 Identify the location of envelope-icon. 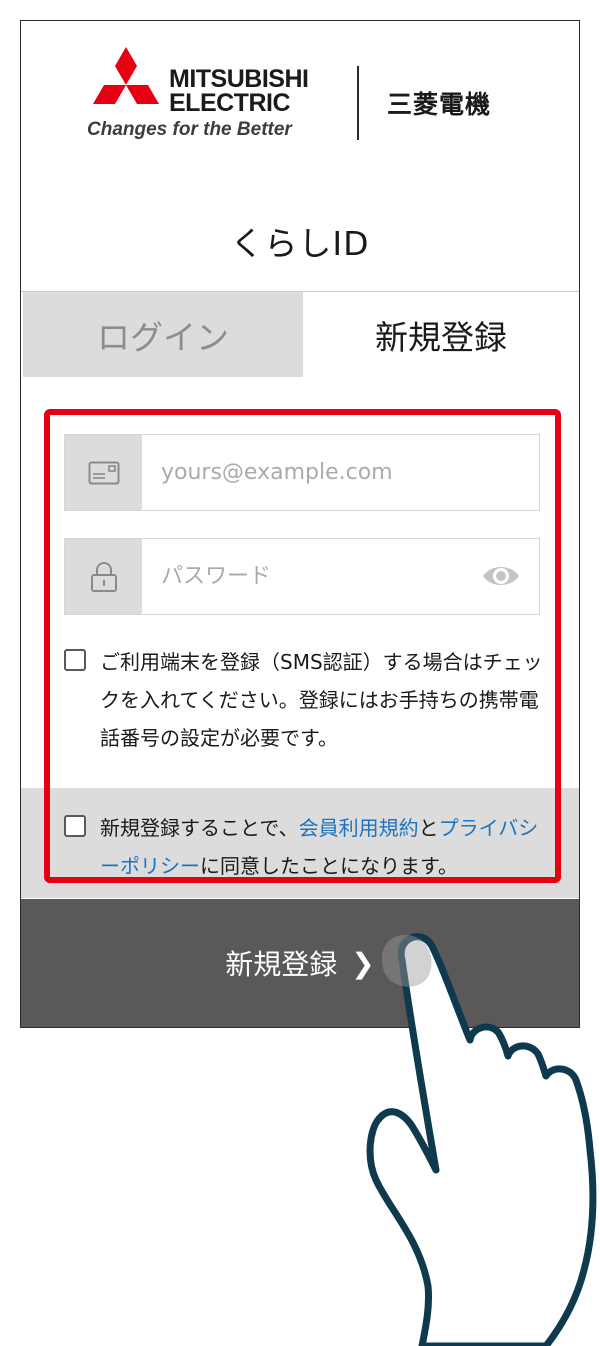
(103, 472).